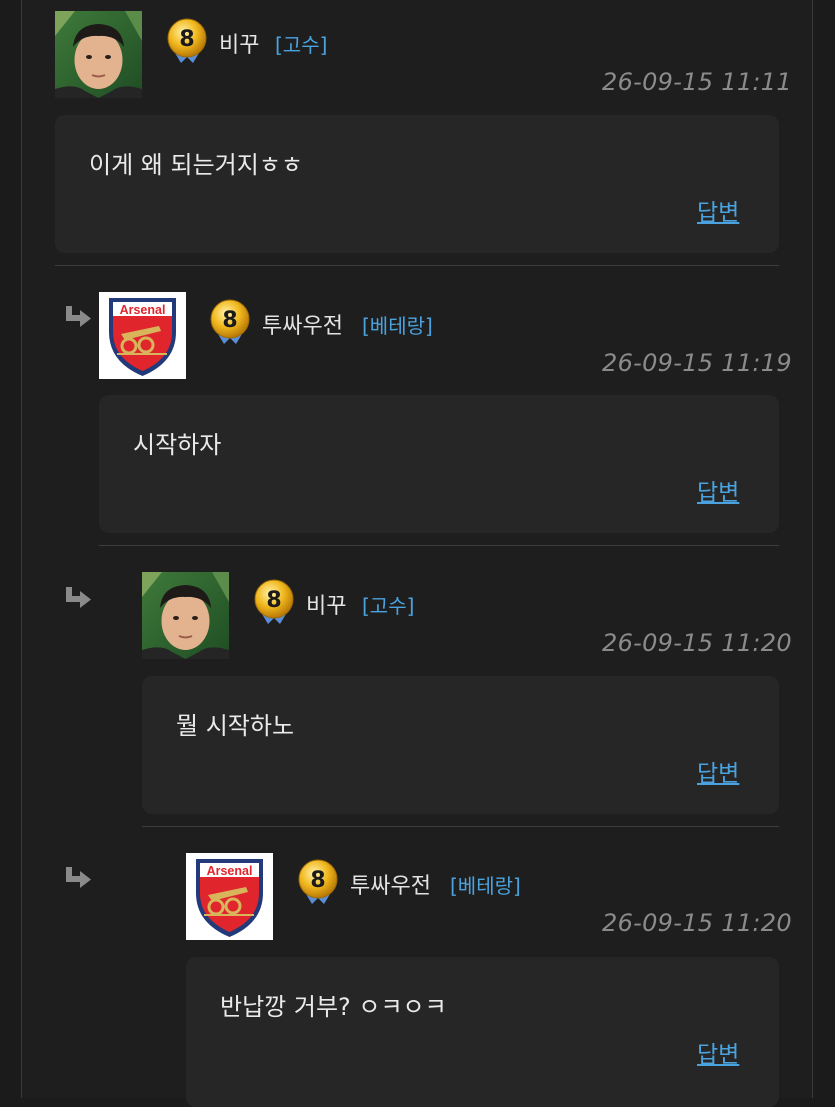 This screenshot has height=1107, width=835. What do you see at coordinates (196, 165) in the screenshot?
I see `comment-text: 이게 왜 되는거지ㅎㅎ` at bounding box center [196, 165].